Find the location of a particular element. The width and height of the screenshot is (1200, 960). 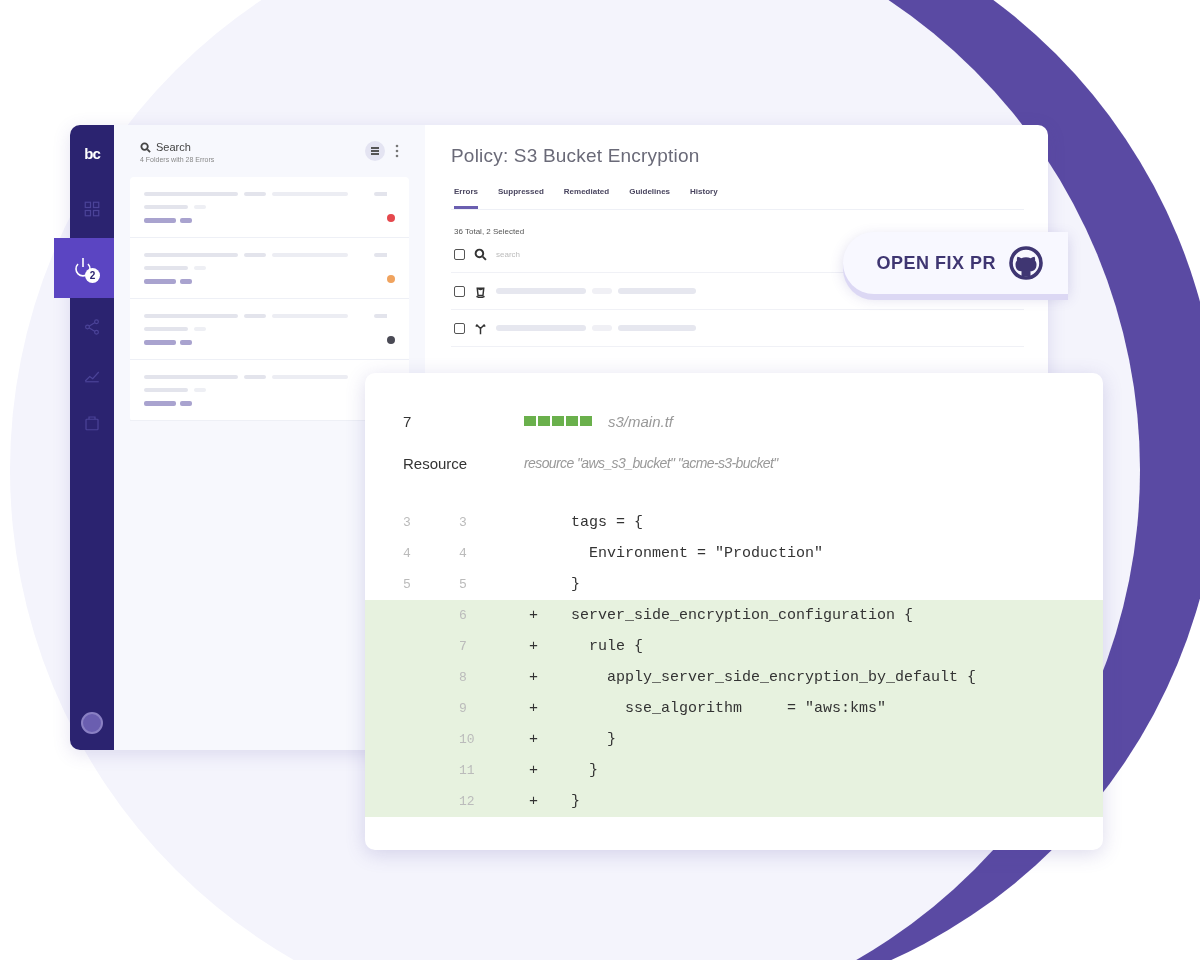

grid-icon is located at coordinates (92, 209).